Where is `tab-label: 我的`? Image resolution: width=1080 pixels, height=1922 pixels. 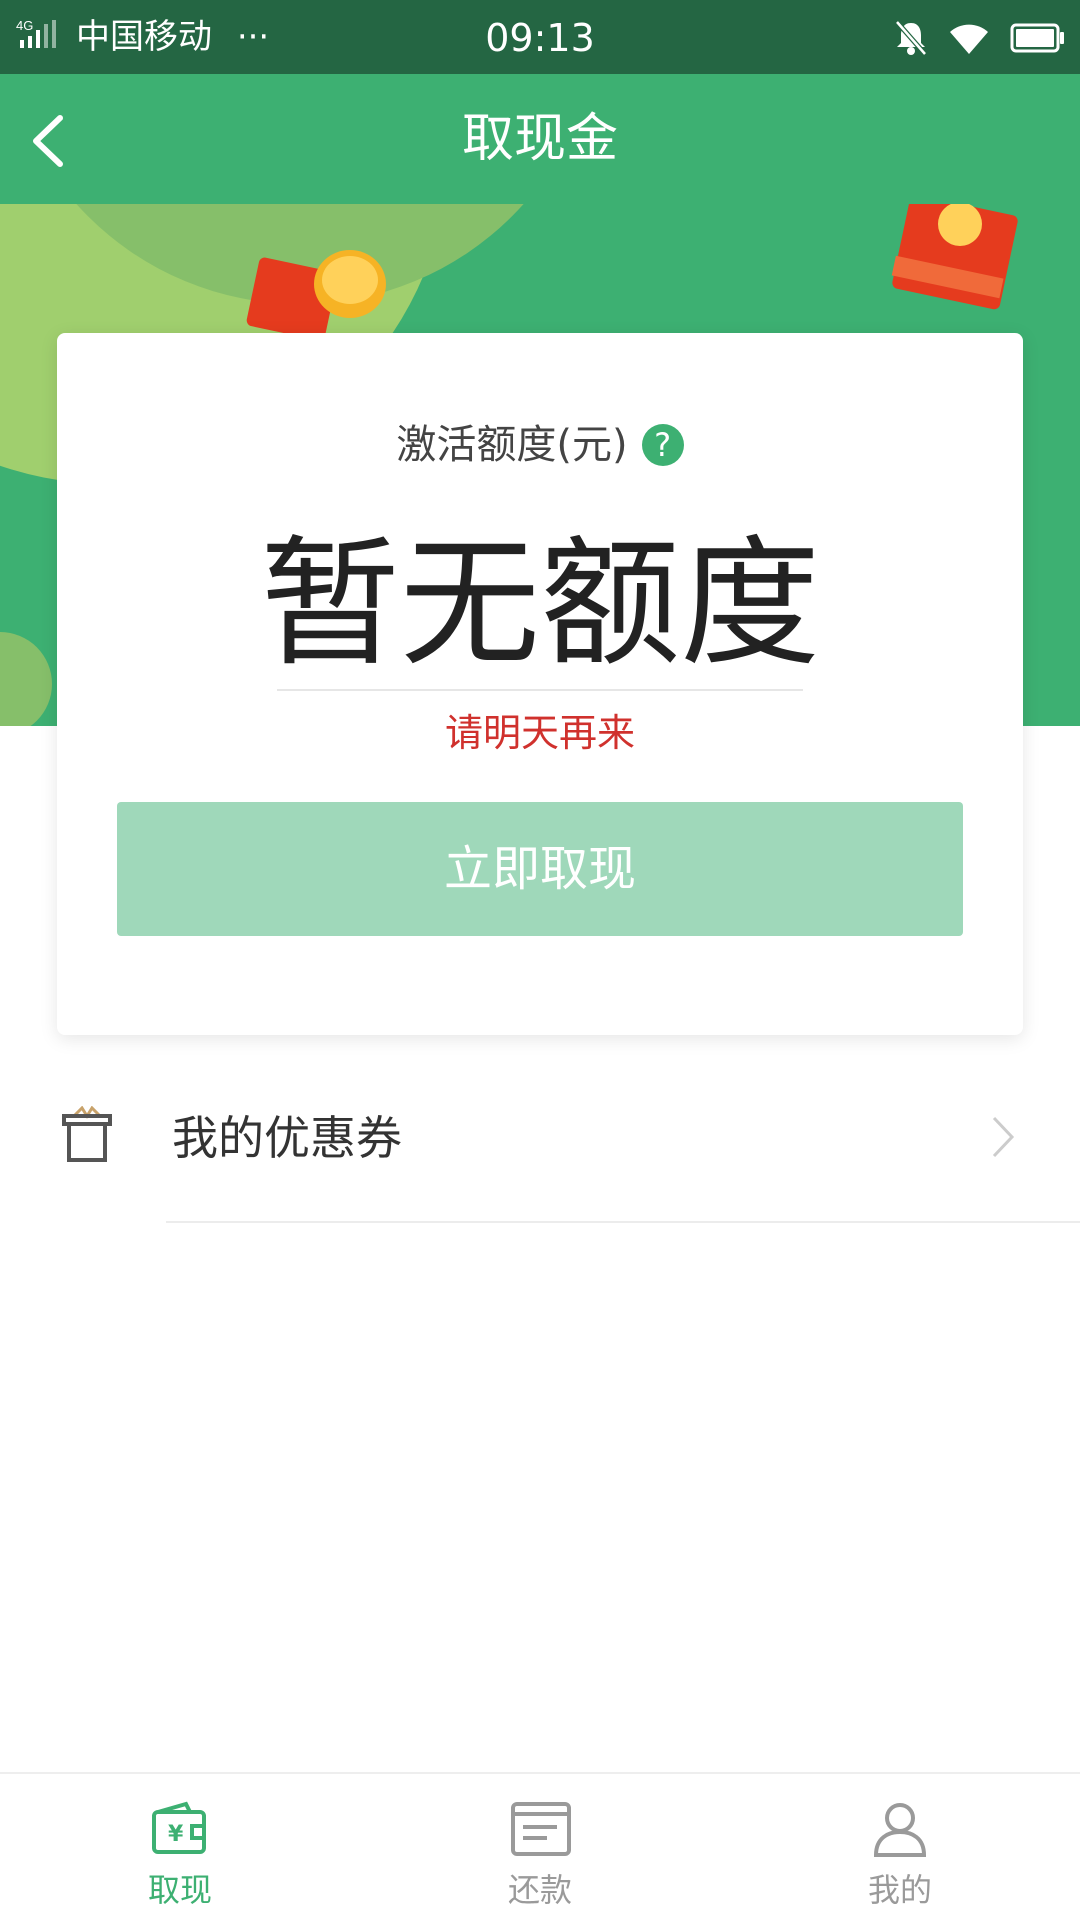
tab-label: 我的 is located at coordinates (899, 1890).